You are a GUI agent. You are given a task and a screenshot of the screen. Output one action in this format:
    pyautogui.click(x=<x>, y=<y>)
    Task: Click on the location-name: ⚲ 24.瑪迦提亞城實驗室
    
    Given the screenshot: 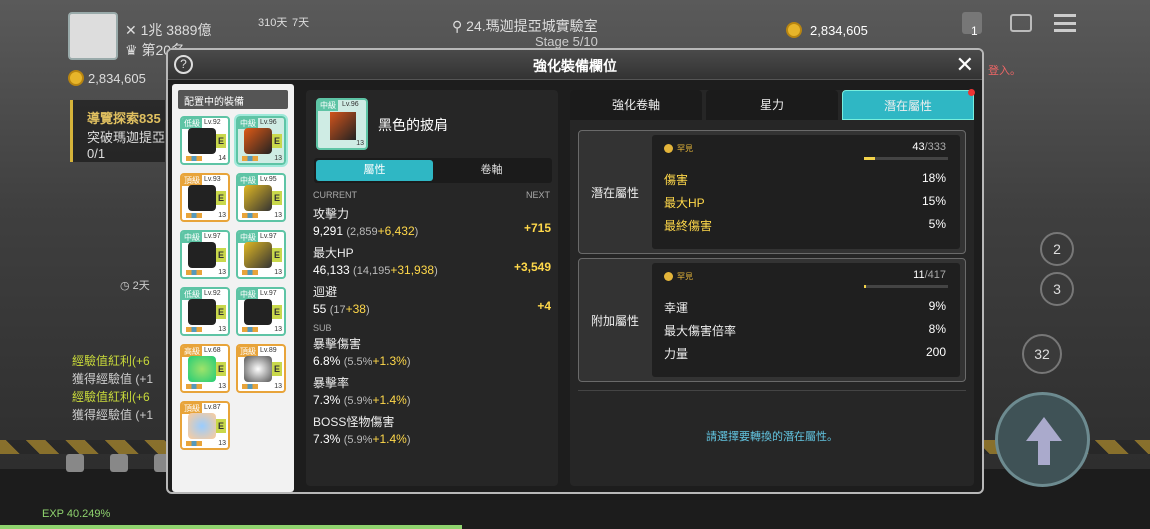 What is the action you would take?
    pyautogui.click(x=525, y=26)
    